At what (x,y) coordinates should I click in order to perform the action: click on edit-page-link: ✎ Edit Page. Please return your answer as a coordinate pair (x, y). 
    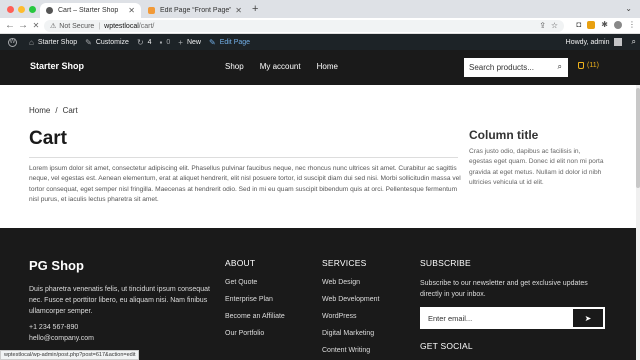
    Looking at the image, I should click on (229, 42).